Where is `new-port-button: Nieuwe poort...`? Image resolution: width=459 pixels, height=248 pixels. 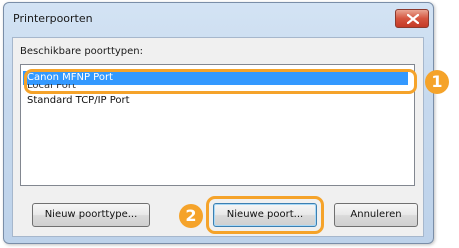 new-port-button: Nieuwe poort... is located at coordinates (265, 215).